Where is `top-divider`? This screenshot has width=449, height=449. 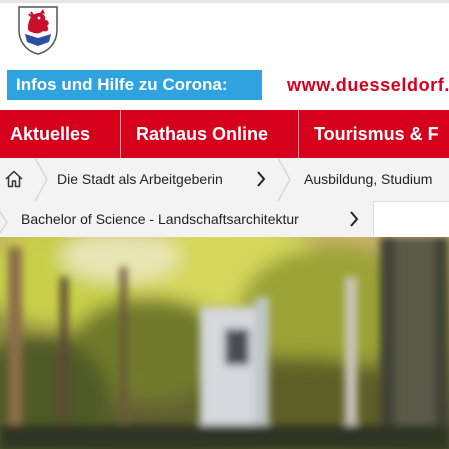
top-divider is located at coordinates (224, 1).